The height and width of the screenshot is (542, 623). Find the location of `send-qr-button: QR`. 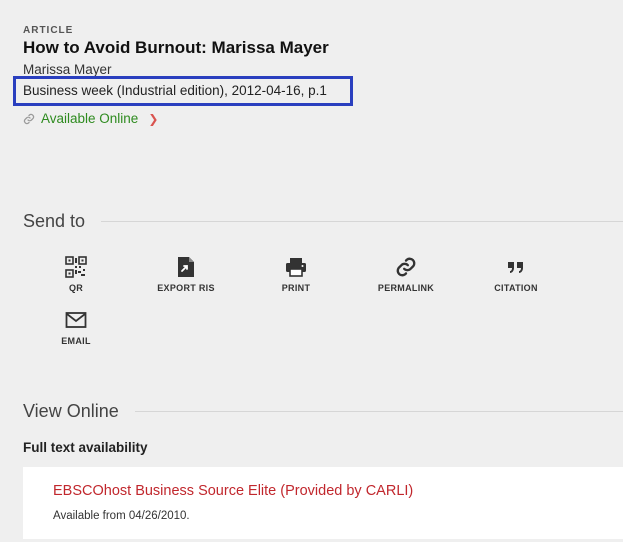

send-qr-button: QR is located at coordinates (76, 274).